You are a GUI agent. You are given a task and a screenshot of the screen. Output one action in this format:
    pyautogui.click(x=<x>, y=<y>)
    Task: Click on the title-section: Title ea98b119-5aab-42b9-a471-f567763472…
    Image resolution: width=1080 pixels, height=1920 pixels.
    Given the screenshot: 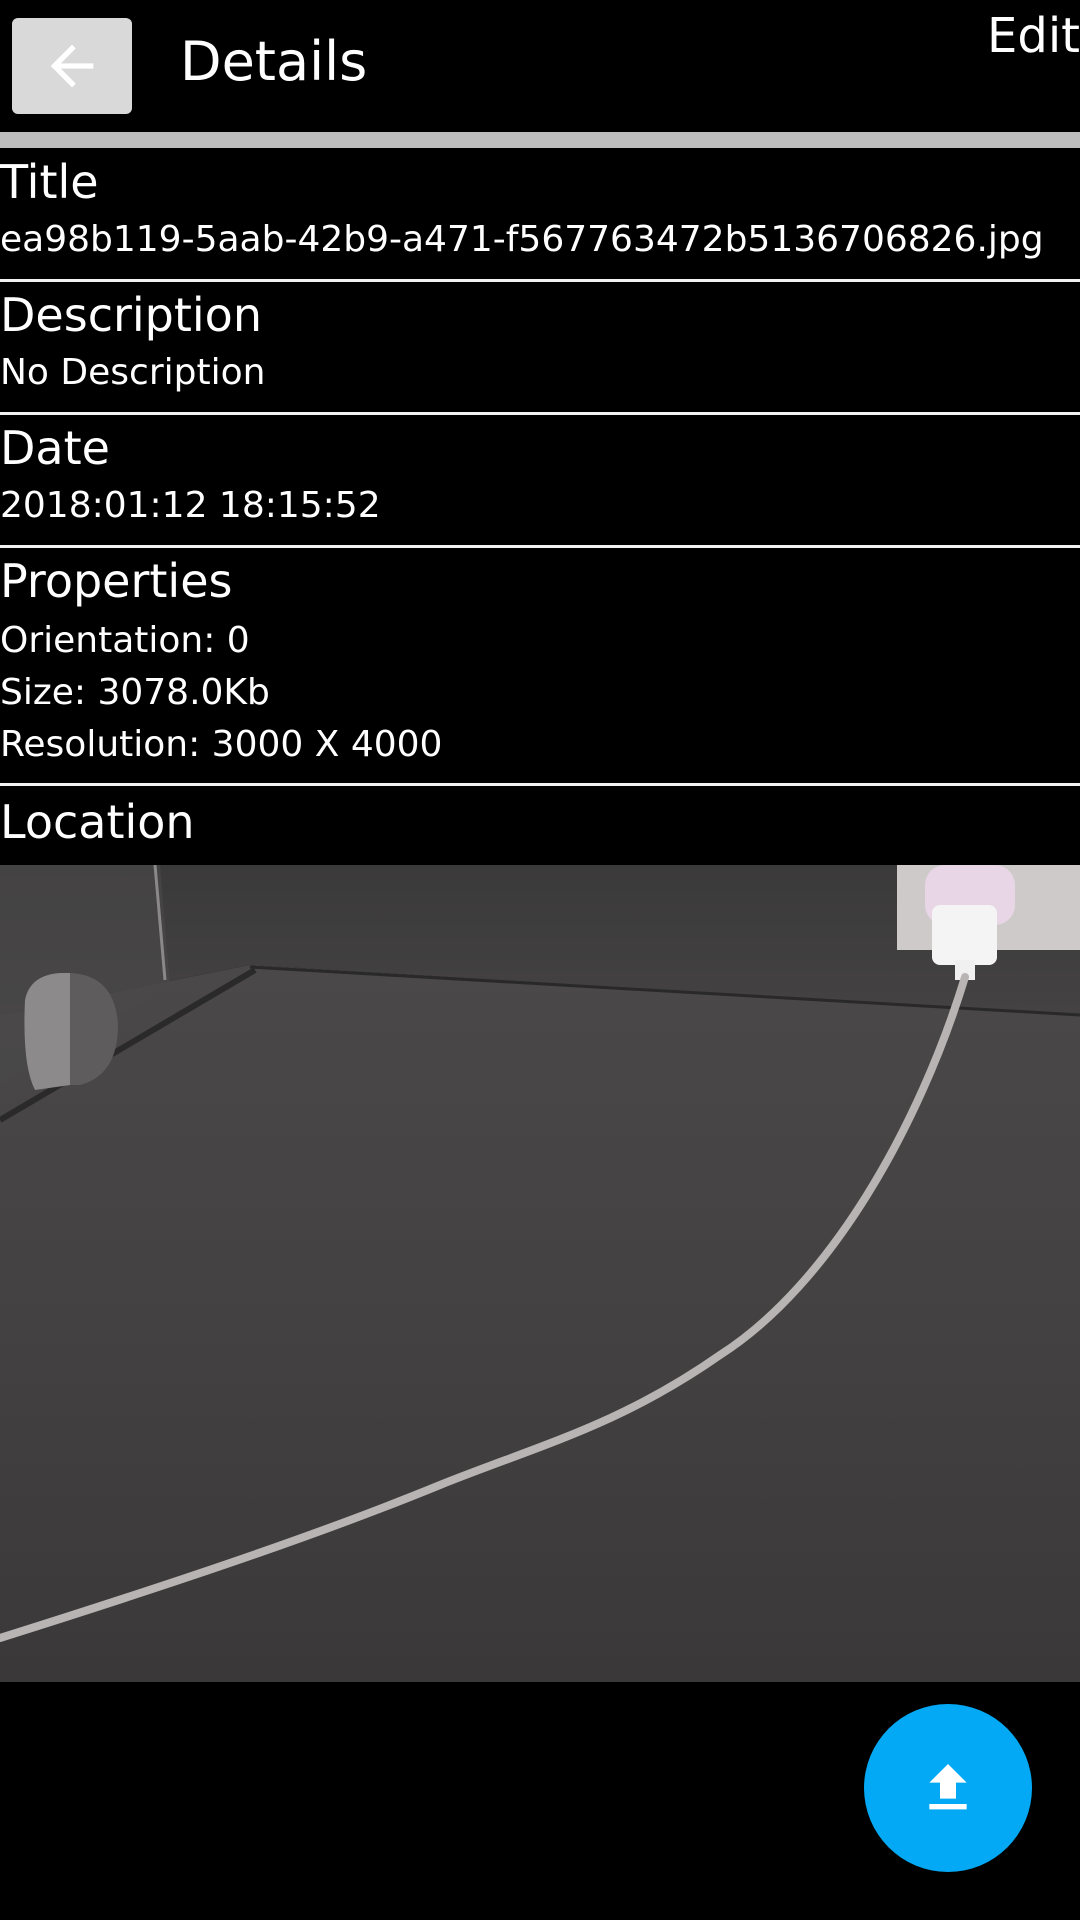 What is the action you would take?
    pyautogui.click(x=540, y=209)
    